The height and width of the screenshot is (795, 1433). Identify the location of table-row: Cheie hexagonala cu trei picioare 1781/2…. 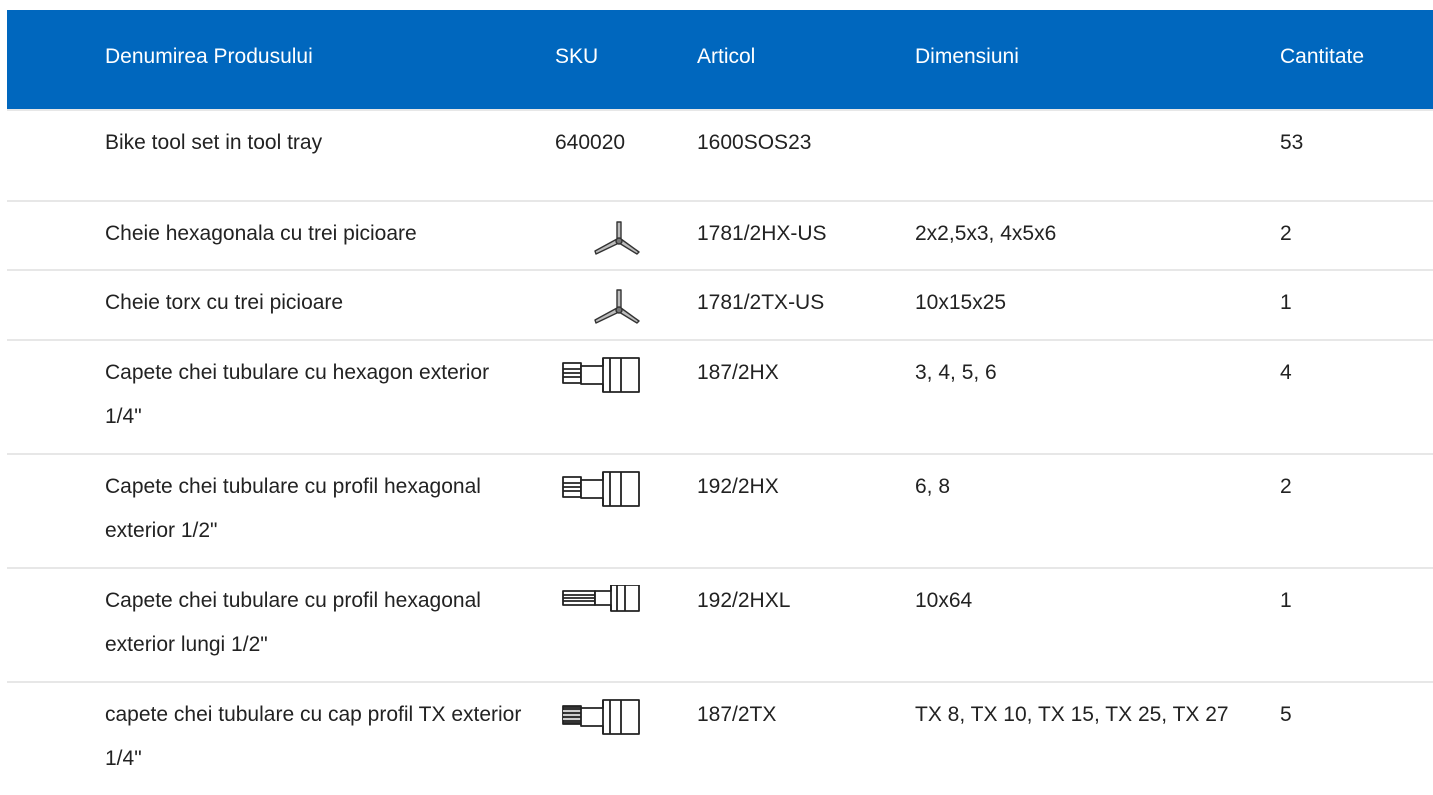
(720, 234).